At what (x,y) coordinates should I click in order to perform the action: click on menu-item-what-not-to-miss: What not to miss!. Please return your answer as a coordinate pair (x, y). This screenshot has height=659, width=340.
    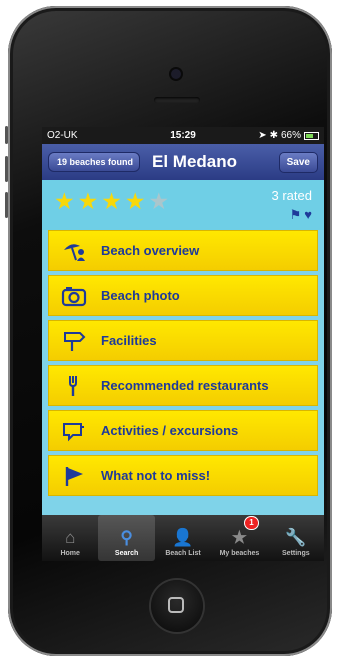
    Looking at the image, I should click on (183, 475).